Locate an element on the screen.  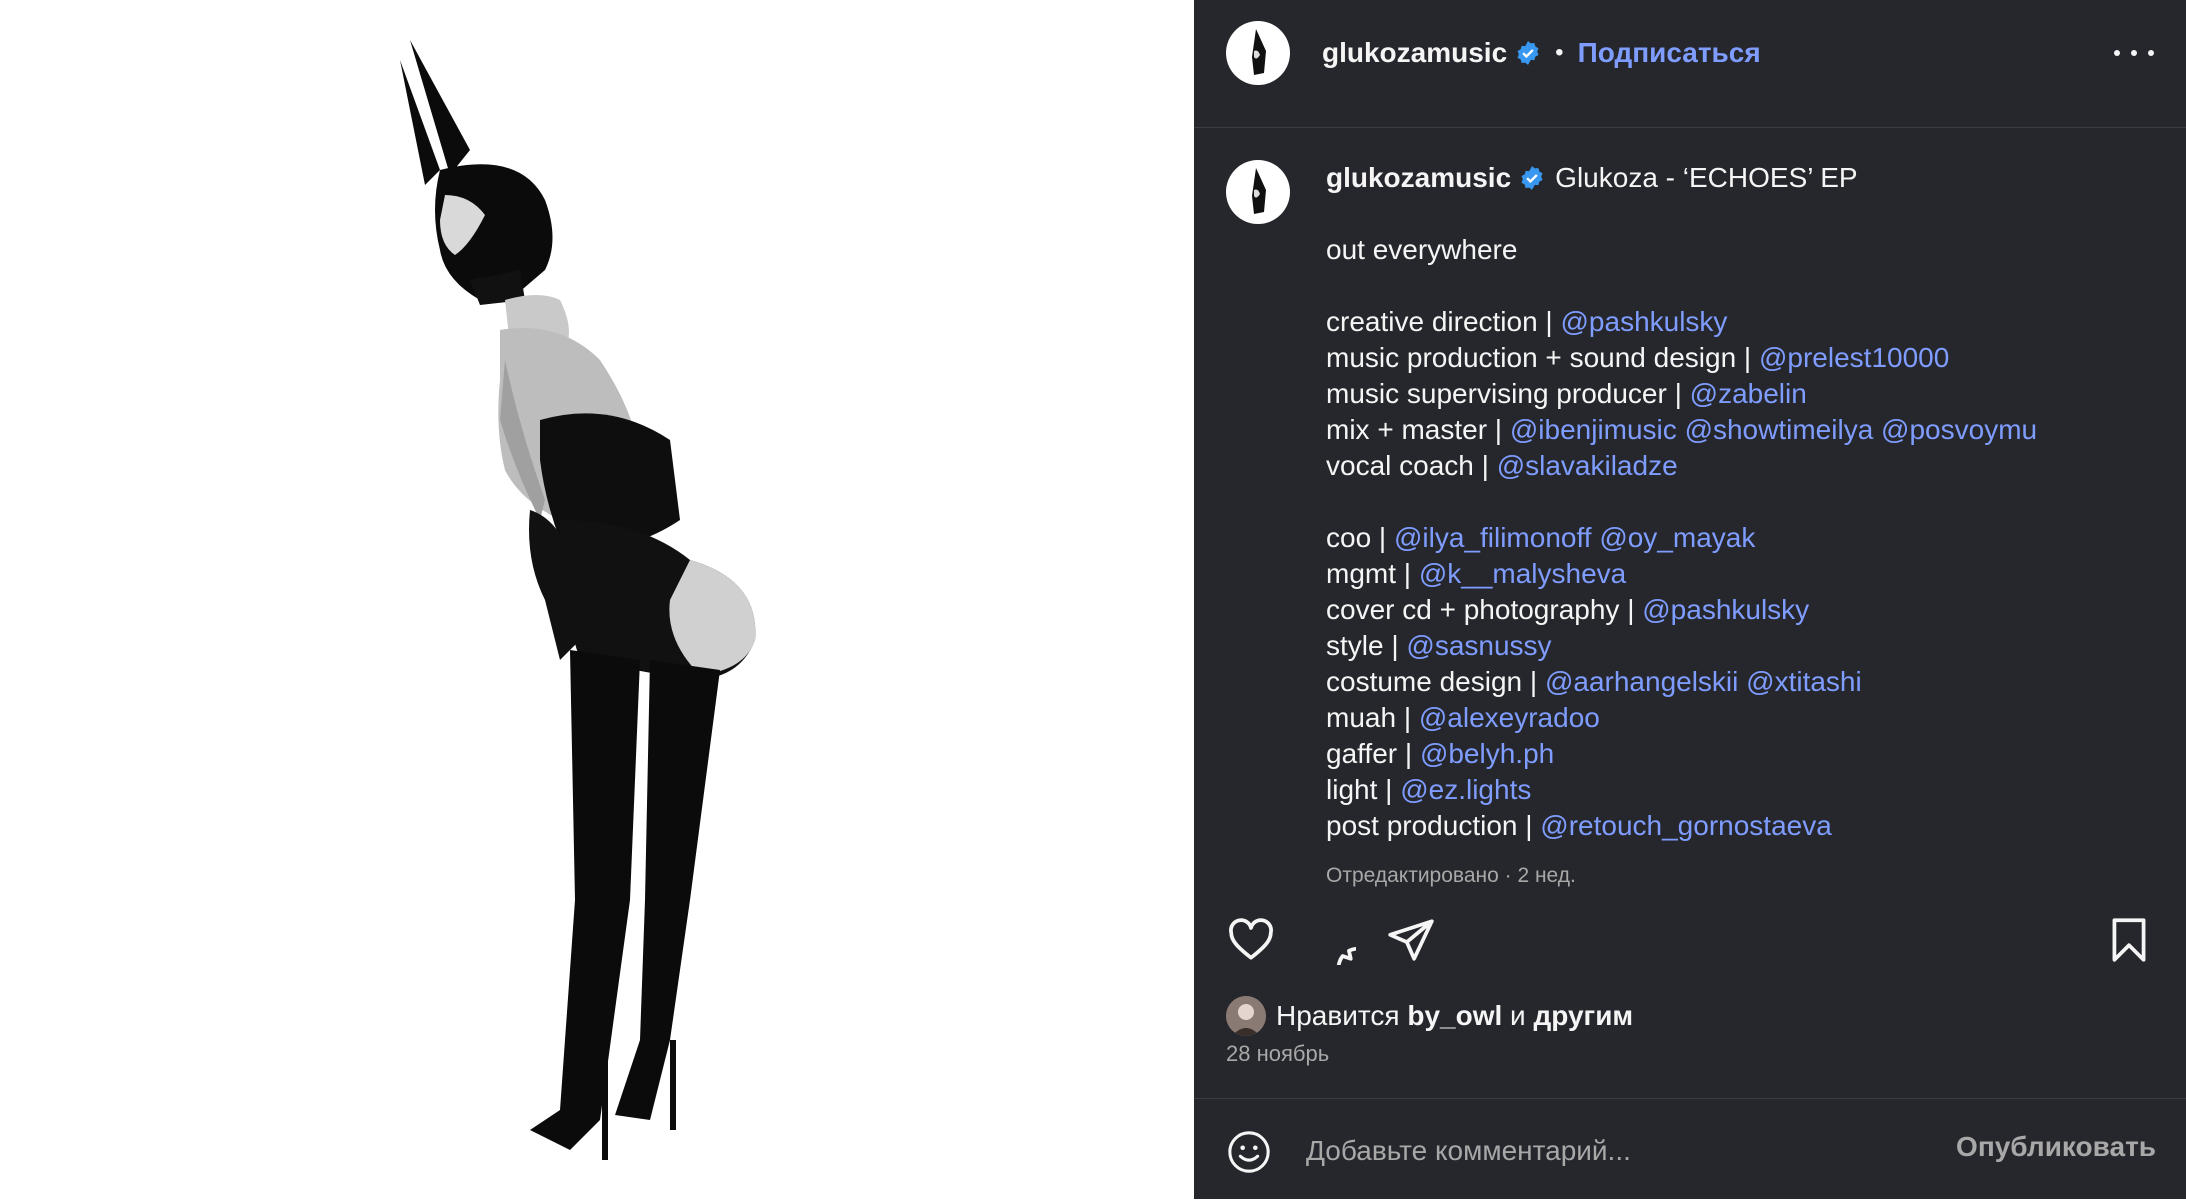
caption-username-link: glukozamusic is located at coordinates (1418, 178).